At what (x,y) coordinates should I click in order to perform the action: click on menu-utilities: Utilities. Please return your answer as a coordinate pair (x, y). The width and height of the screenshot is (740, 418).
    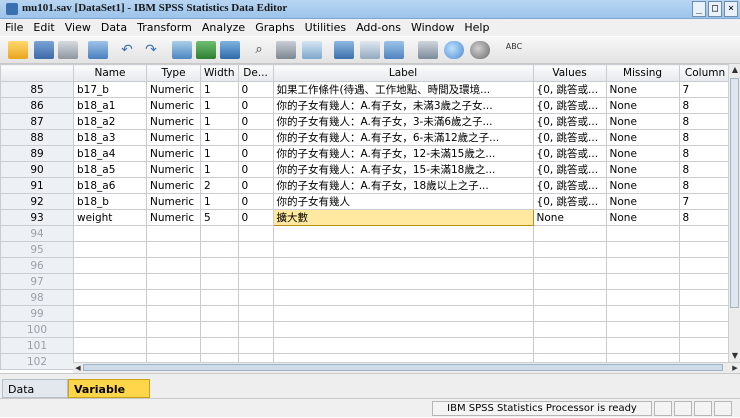
    Looking at the image, I should click on (325, 27).